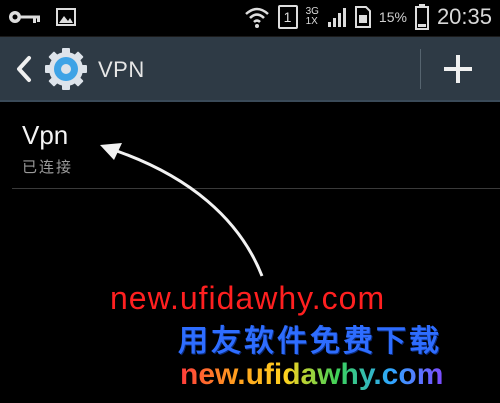 This screenshot has width=500, height=403. Describe the element at coordinates (421, 17) in the screenshot. I see `battery-icon` at that location.